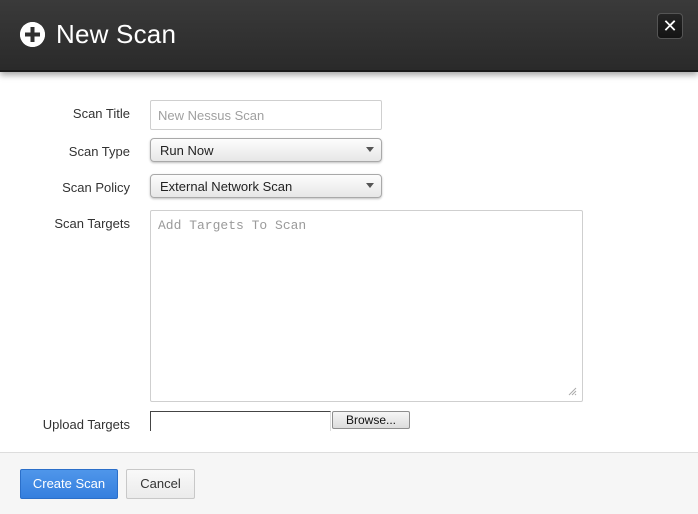  Describe the element at coordinates (69, 484) in the screenshot. I see `create-scan-button: Create Scan` at that location.